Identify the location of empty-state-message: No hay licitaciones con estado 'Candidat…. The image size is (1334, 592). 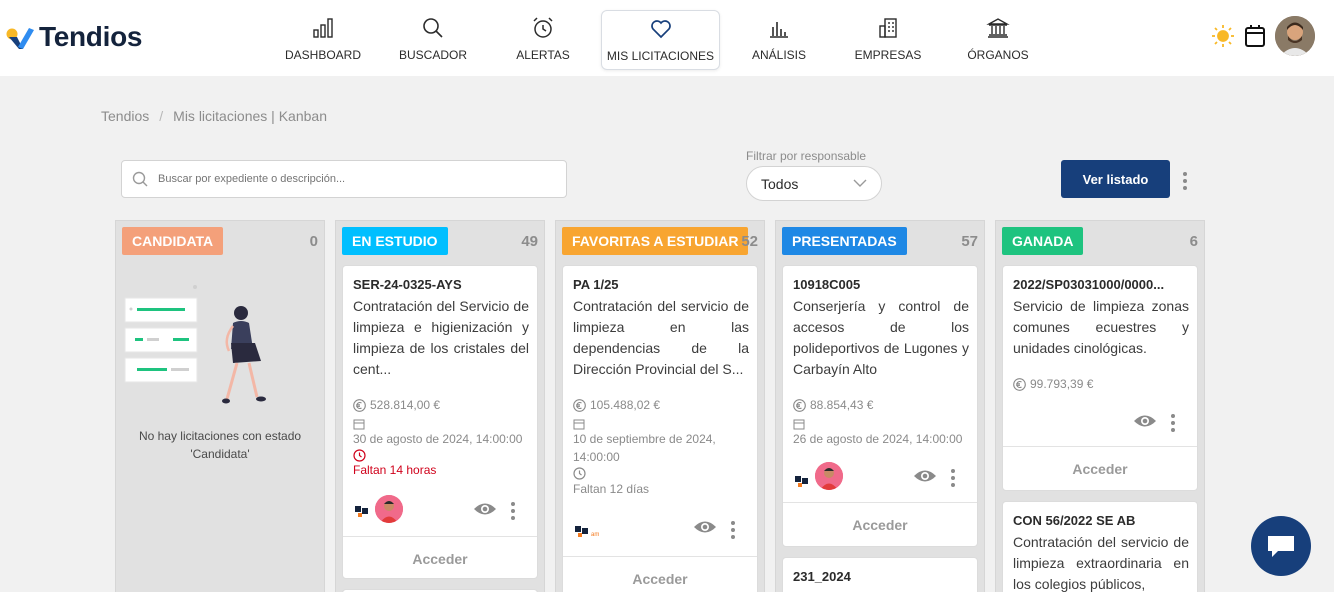
(220, 445).